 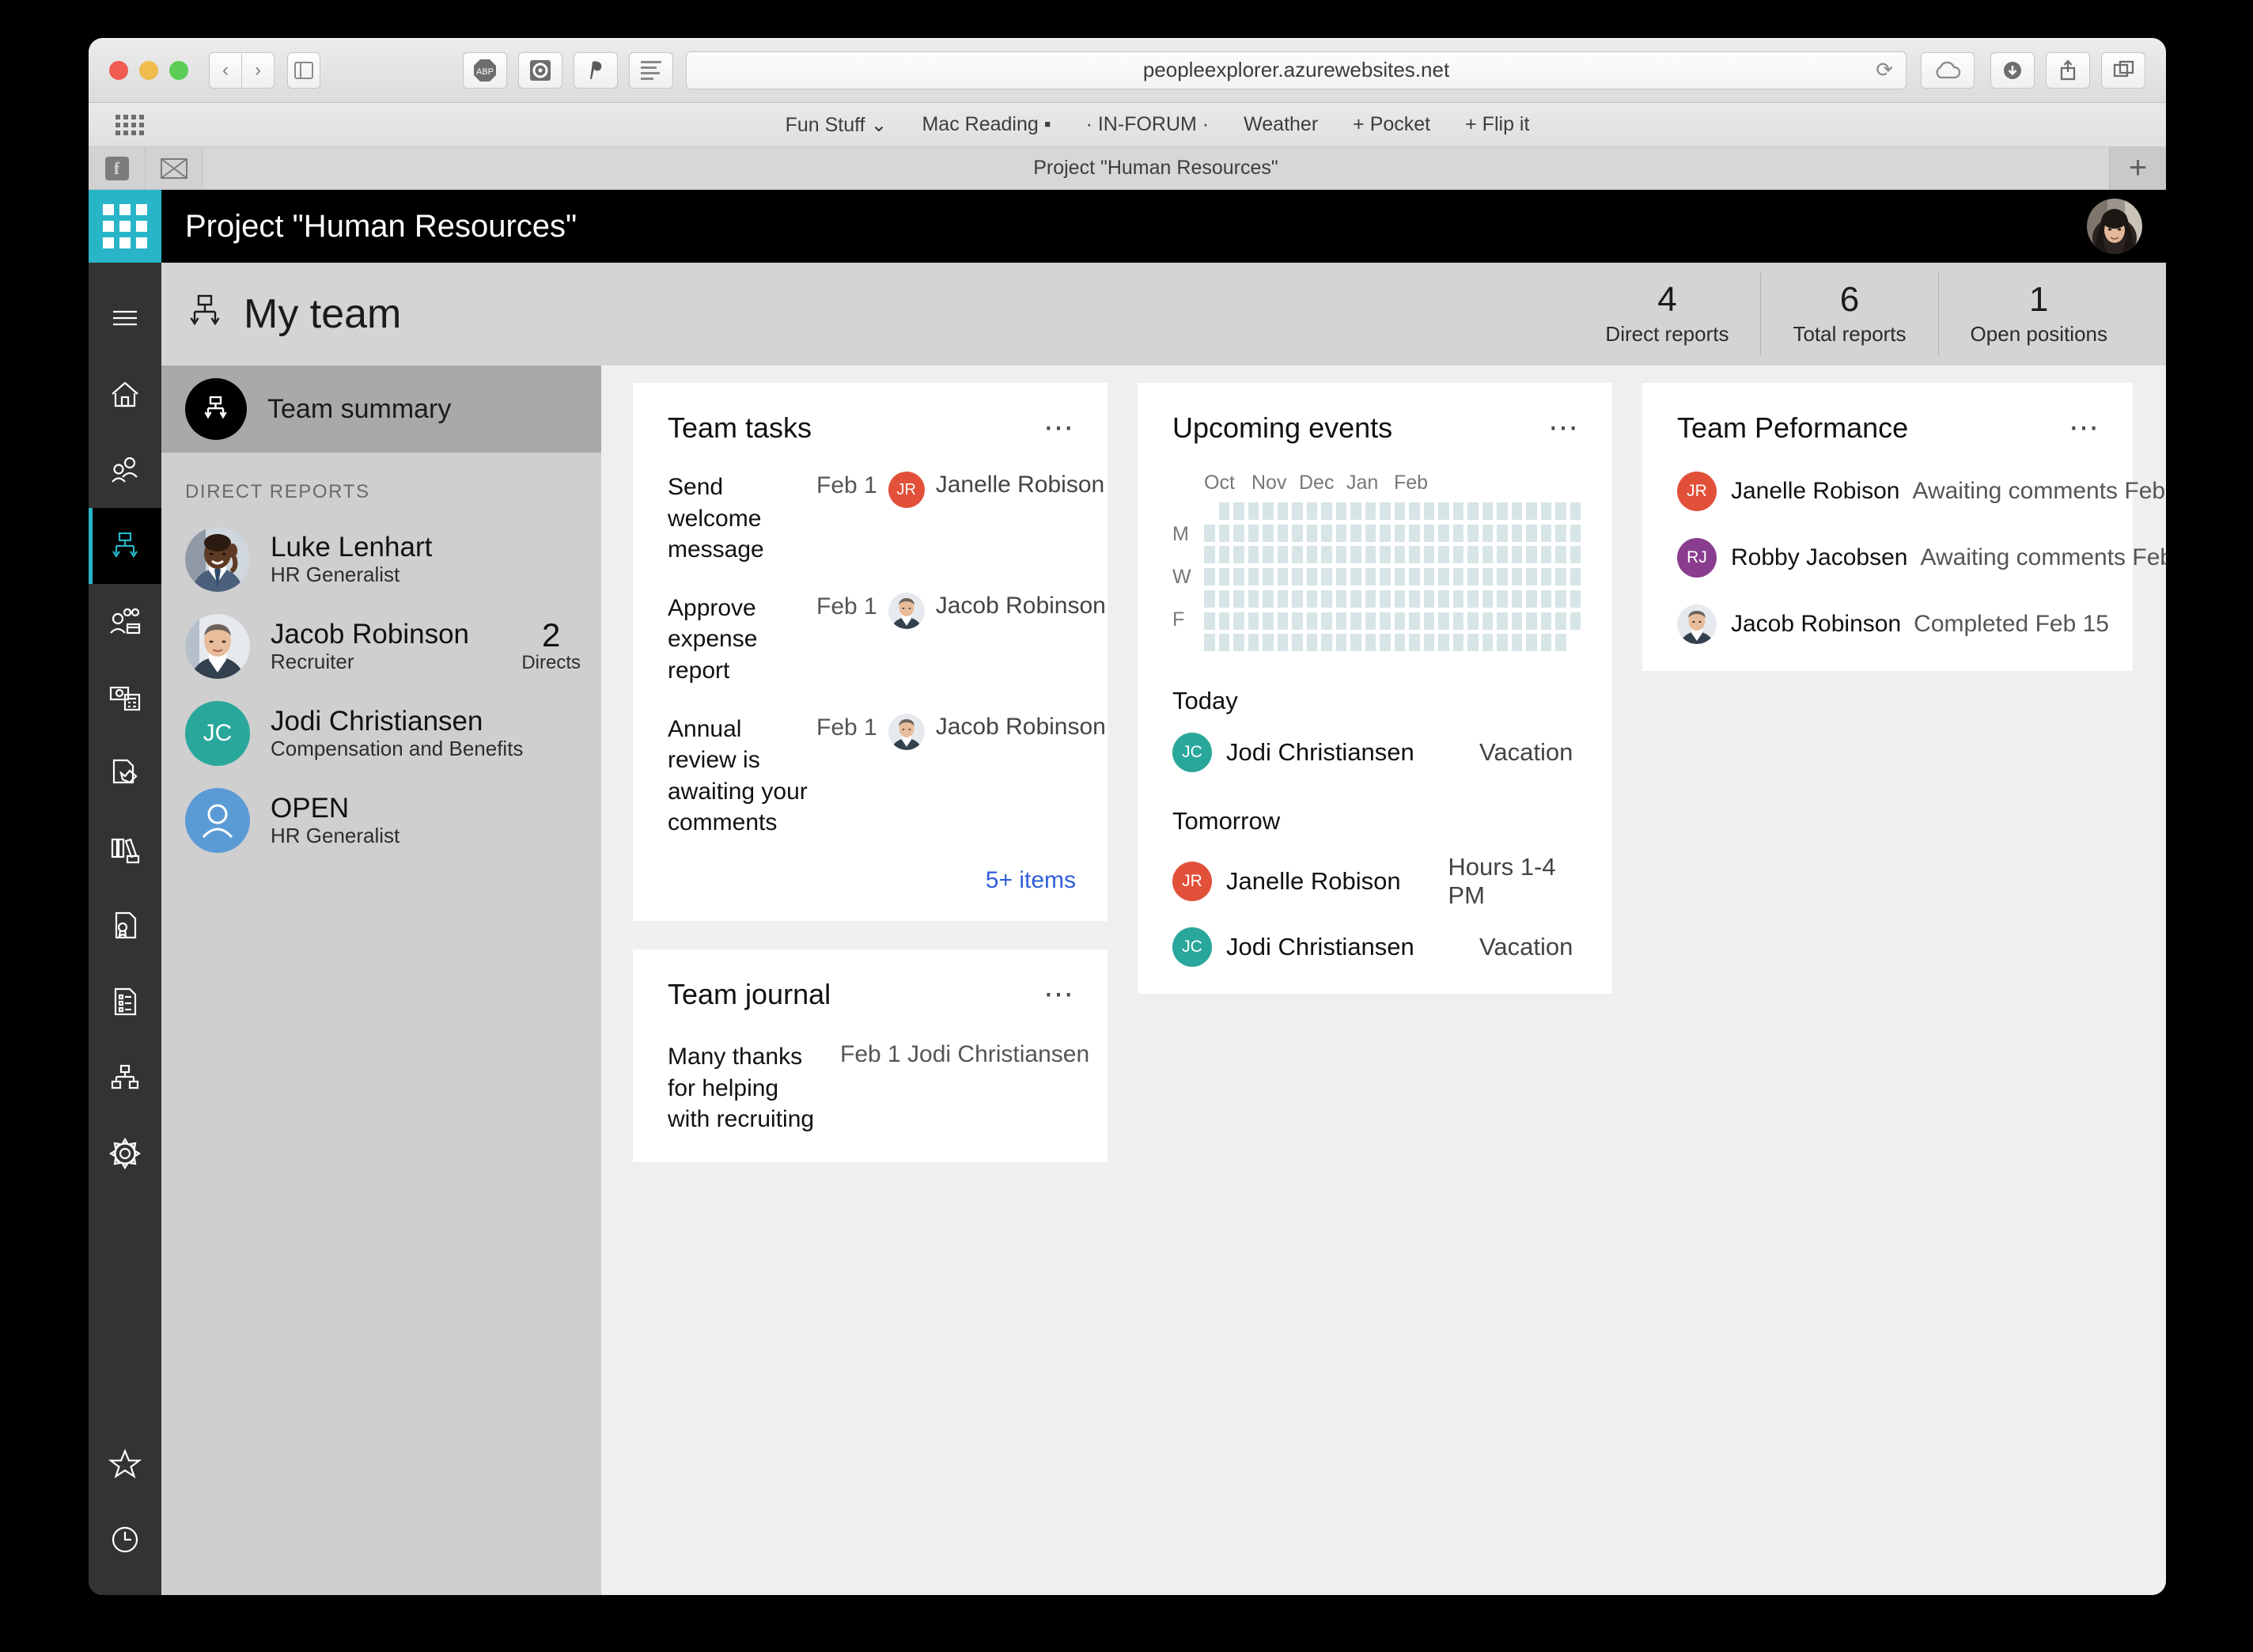 What do you see at coordinates (125, 850) in the screenshot?
I see `books-icon` at bounding box center [125, 850].